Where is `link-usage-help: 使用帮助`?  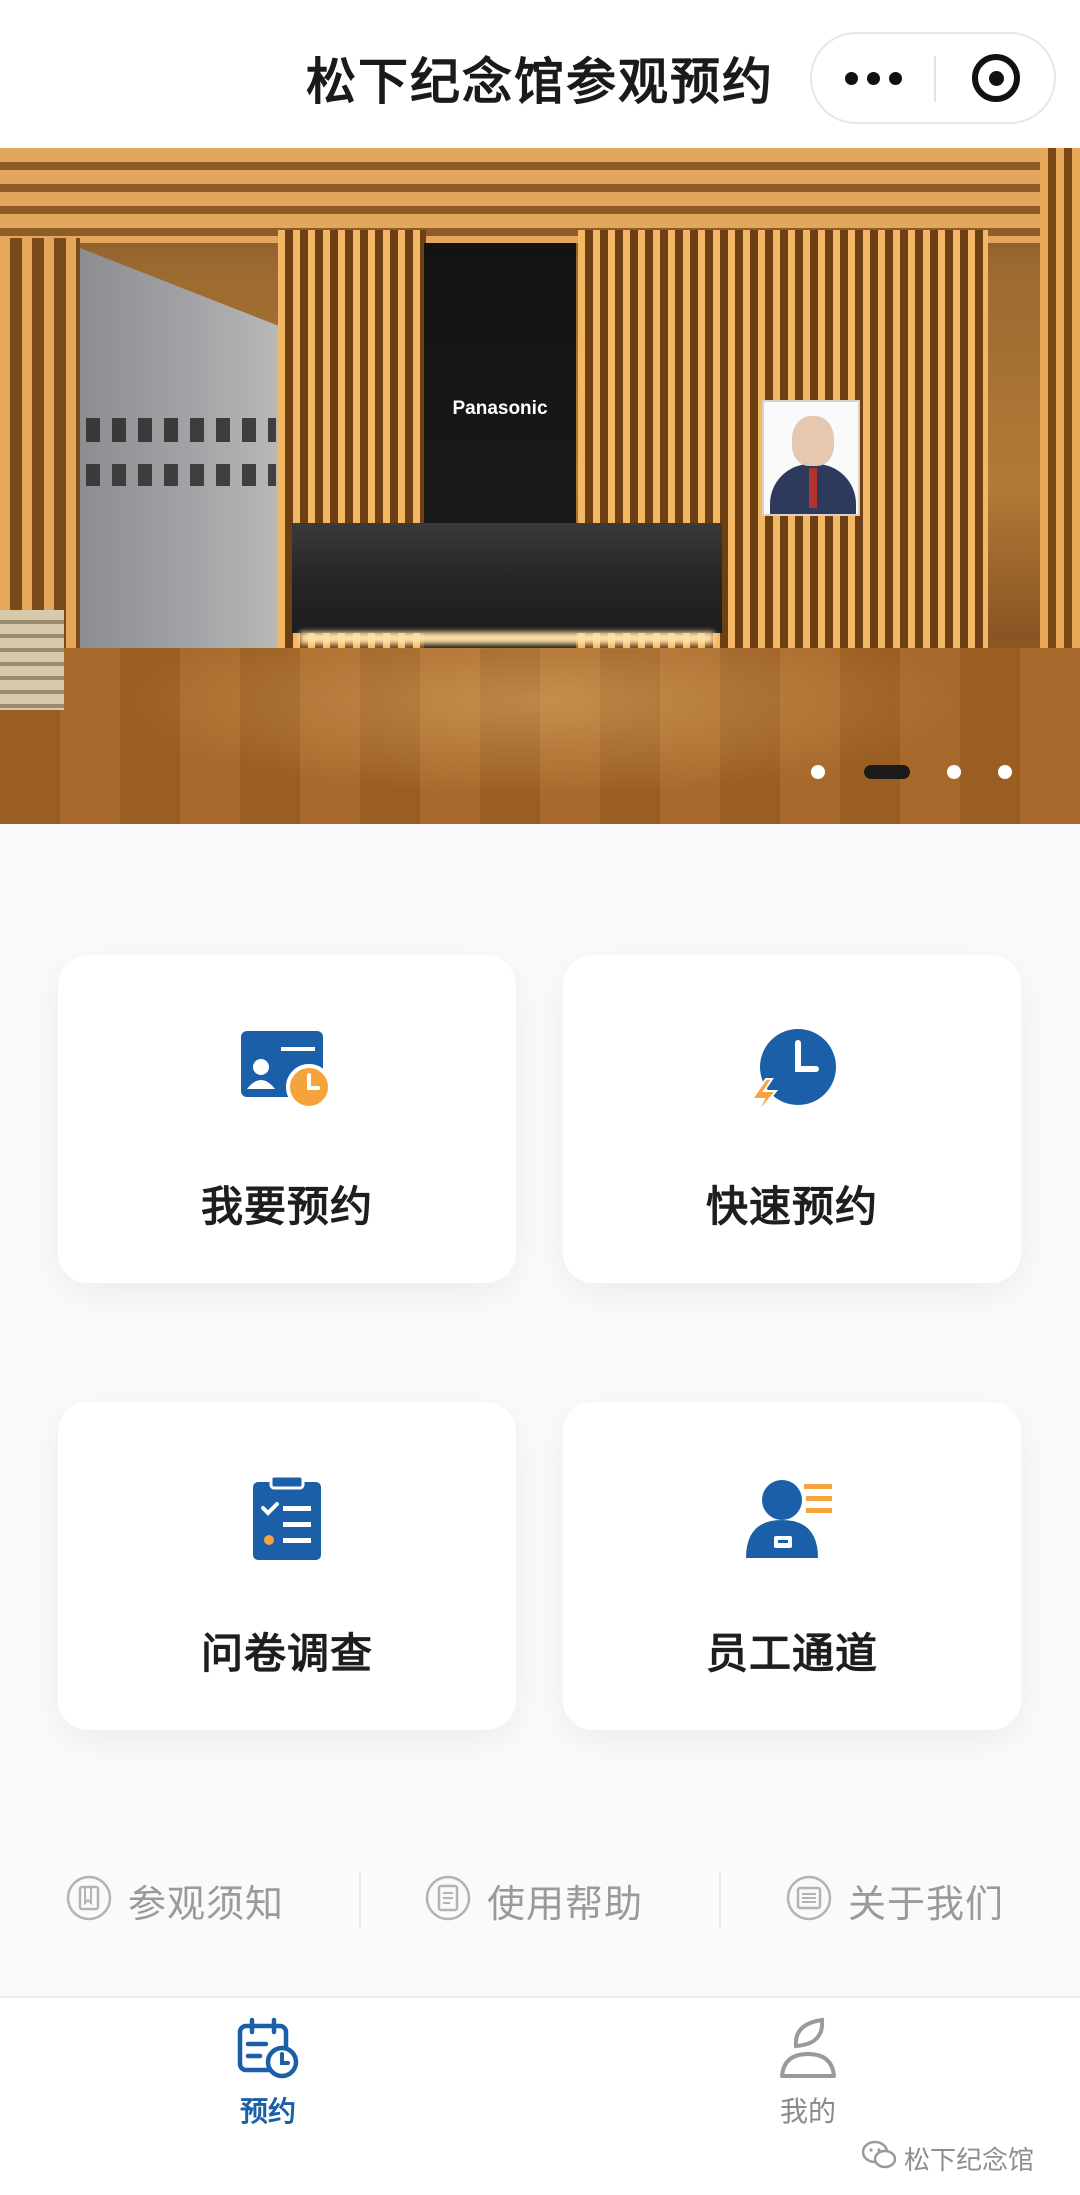
link-usage-help: 使用帮助 is located at coordinates (534, 1900).